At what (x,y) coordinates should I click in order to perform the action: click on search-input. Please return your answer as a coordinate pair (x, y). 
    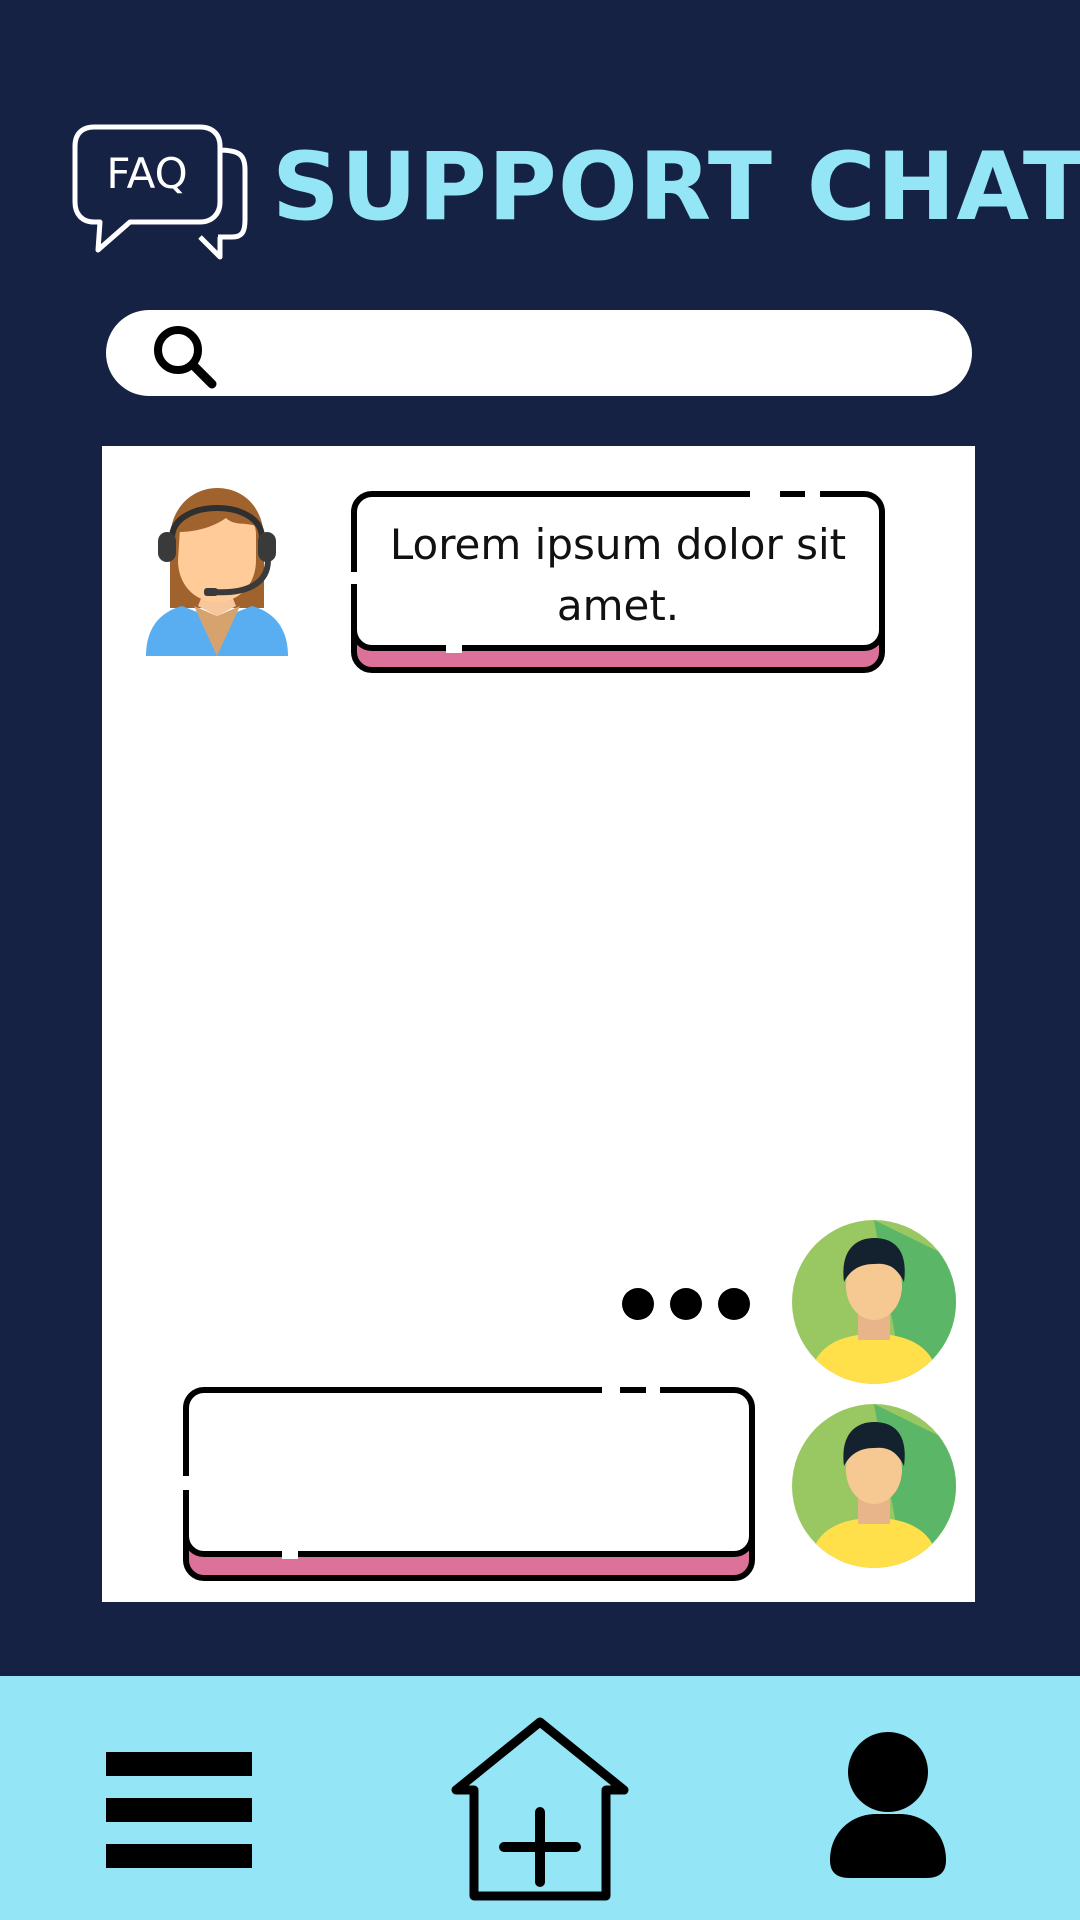
    Looking at the image, I should click on (588, 354).